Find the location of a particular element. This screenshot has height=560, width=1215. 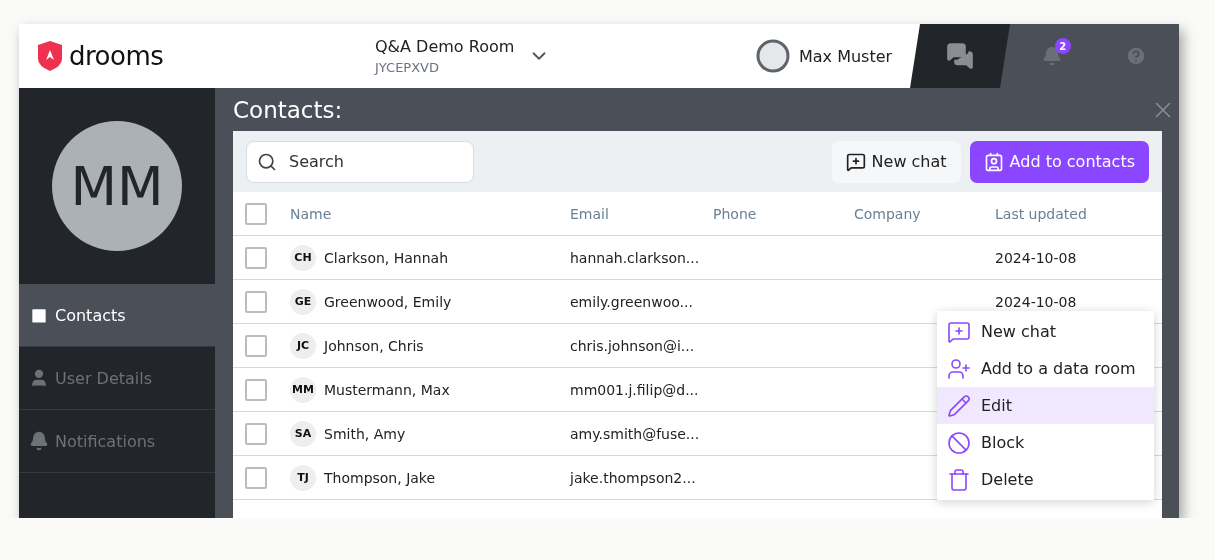

menu-item: Delete is located at coordinates (1045, 479).